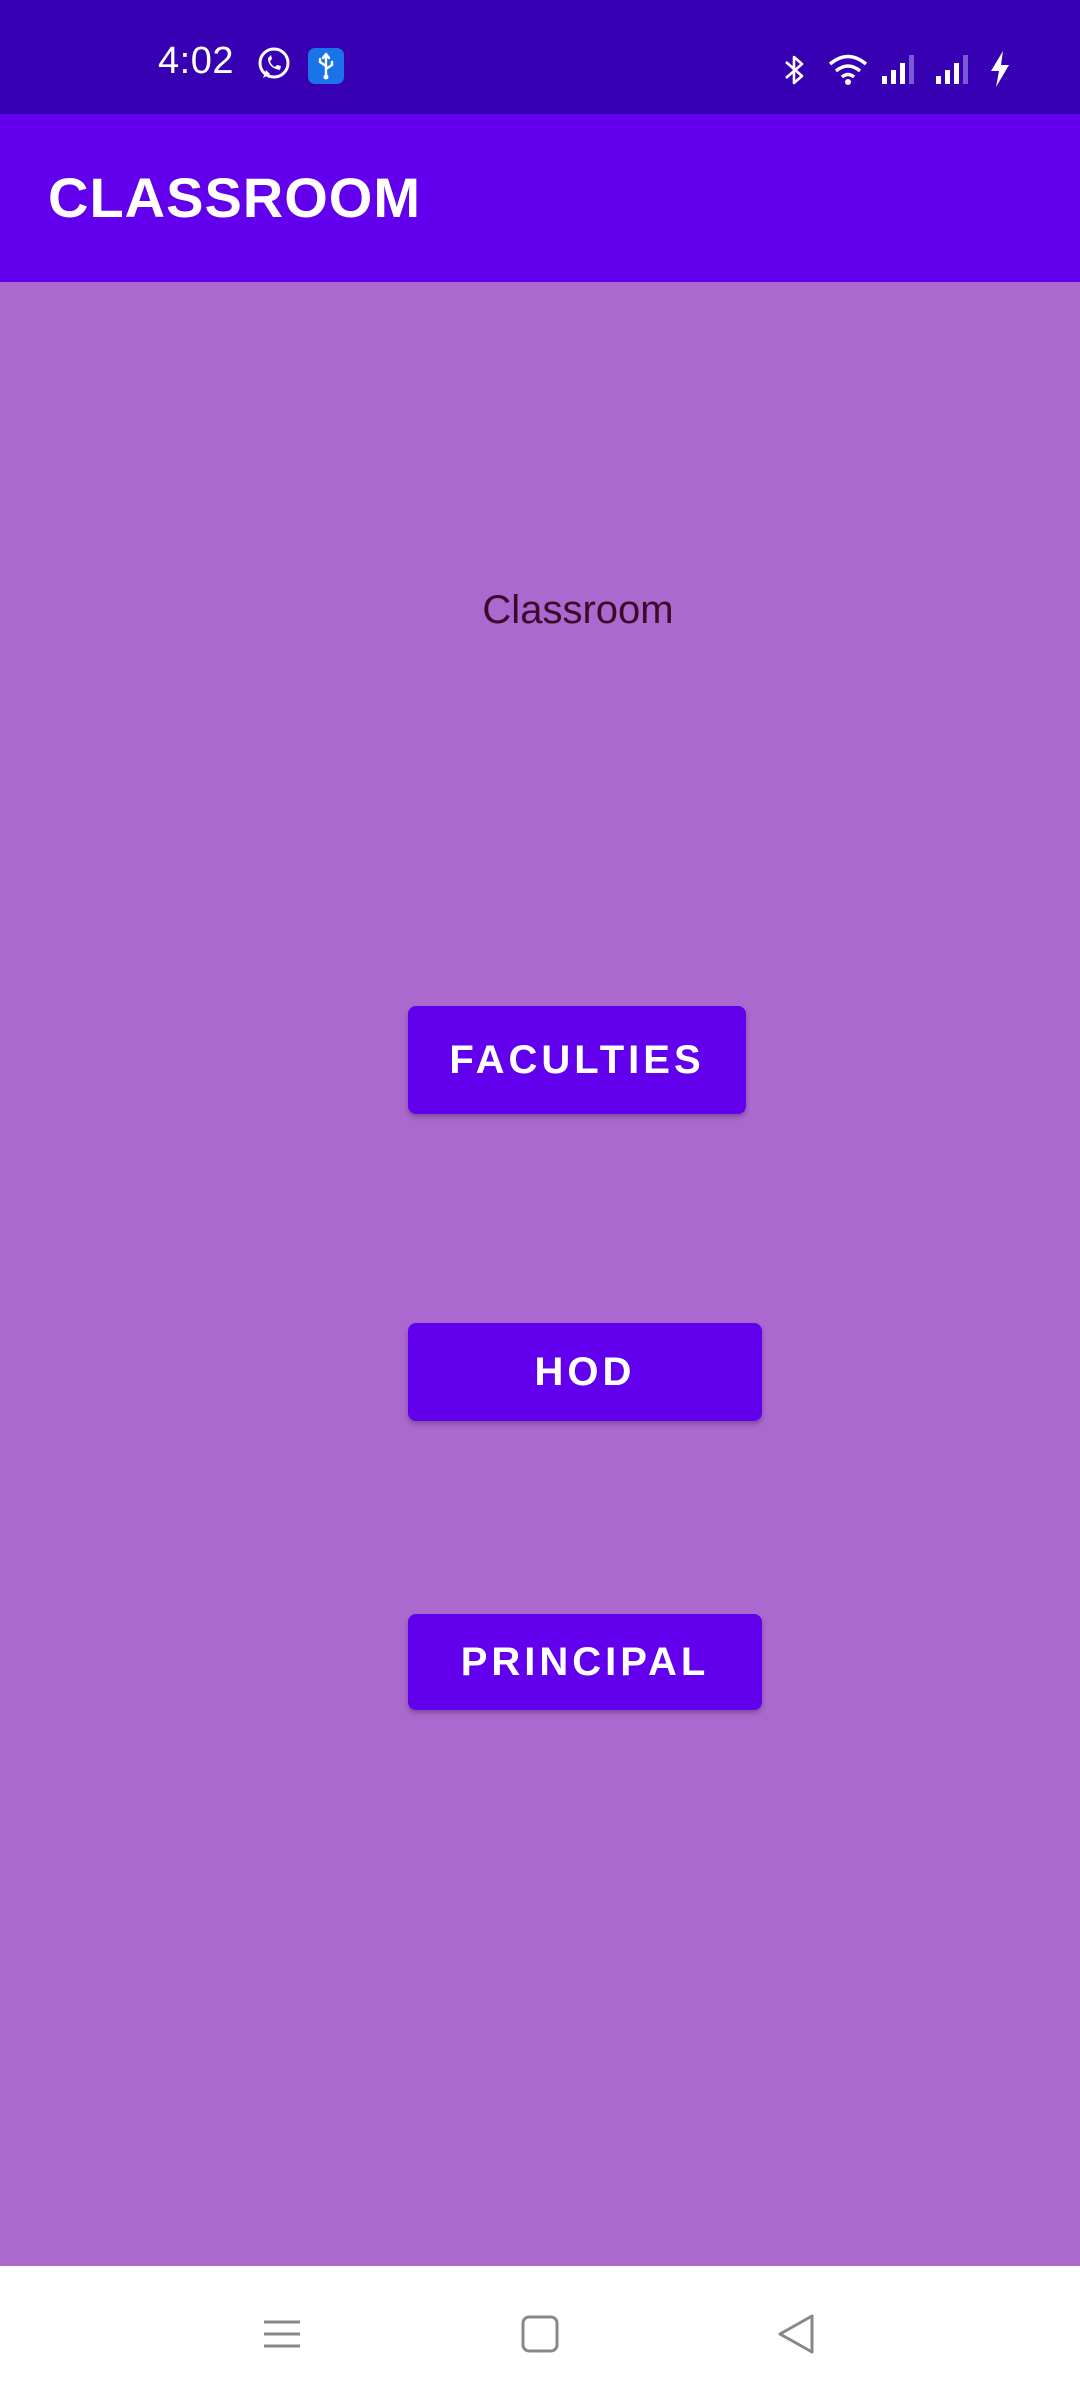  Describe the element at coordinates (794, 70) in the screenshot. I see `bluetooth-icon` at that location.